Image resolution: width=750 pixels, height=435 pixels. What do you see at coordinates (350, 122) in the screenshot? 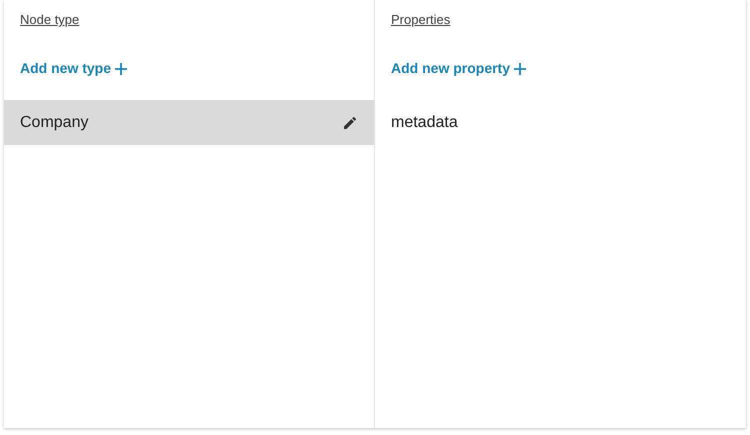
I see `pencil-icon` at bounding box center [350, 122].